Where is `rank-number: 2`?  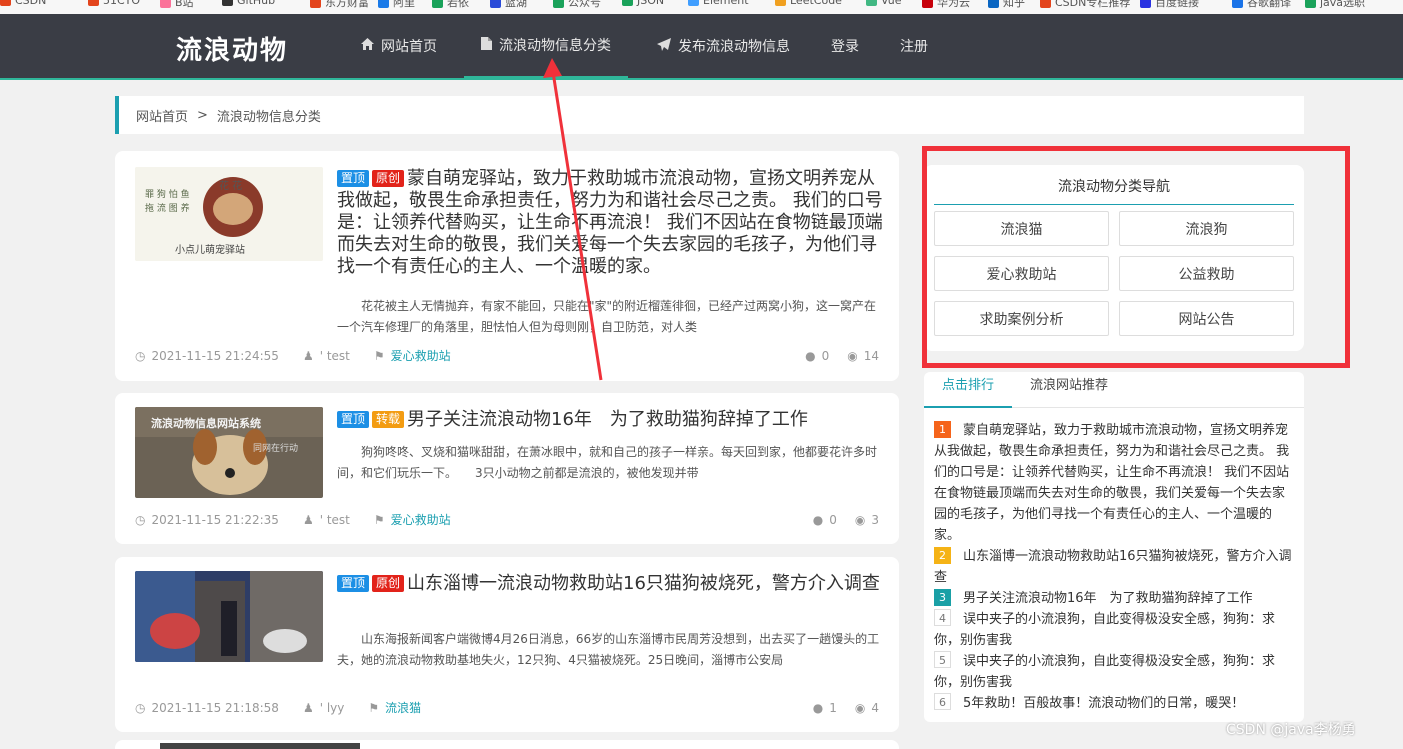
rank-number: 2 is located at coordinates (942, 555).